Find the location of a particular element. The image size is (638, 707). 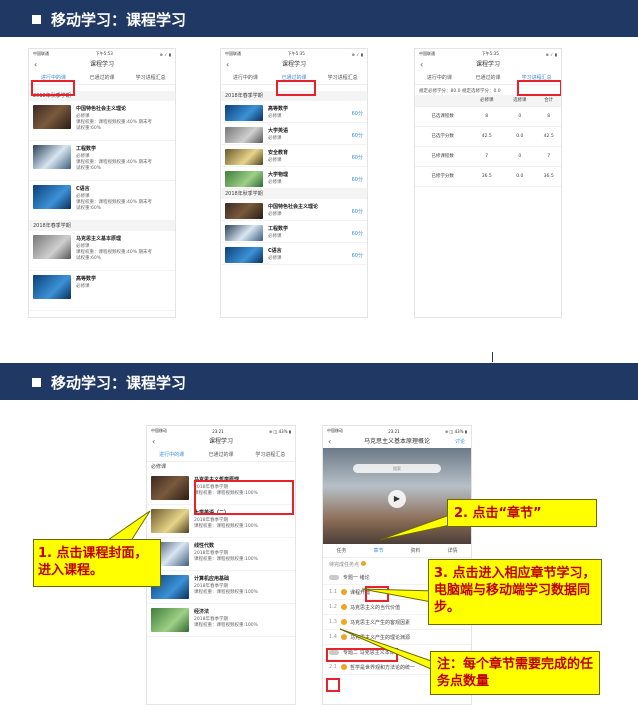

task-dot-icon is located at coordinates (343, 667).